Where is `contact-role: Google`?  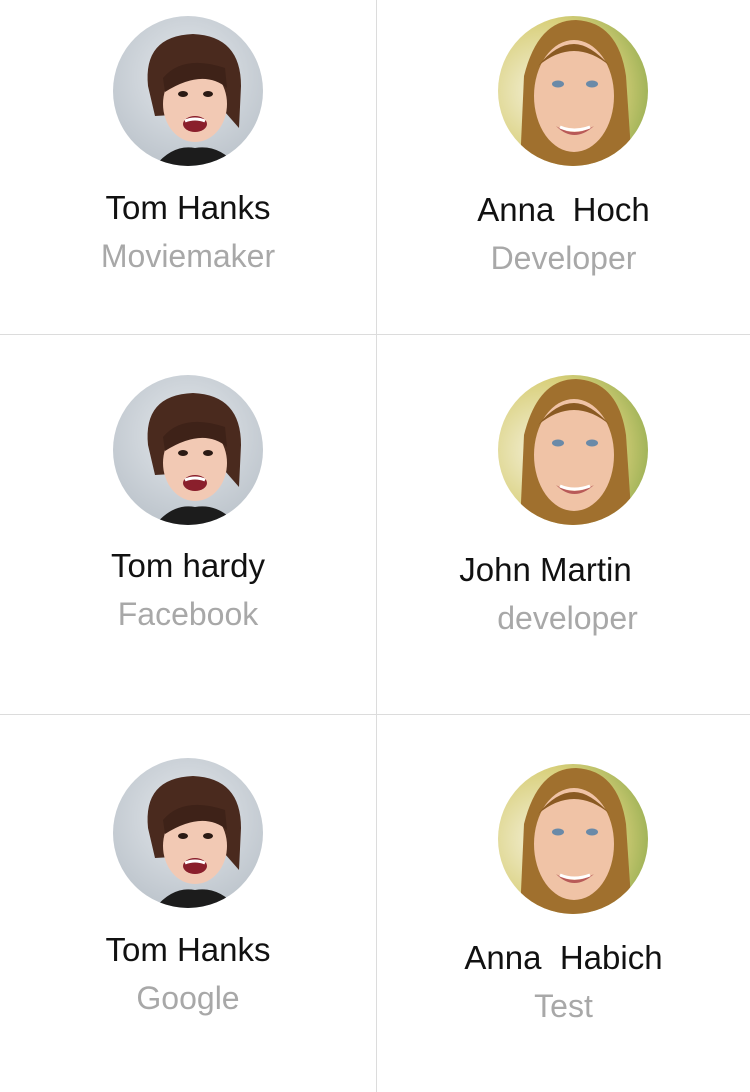
contact-role: Google is located at coordinates (188, 998).